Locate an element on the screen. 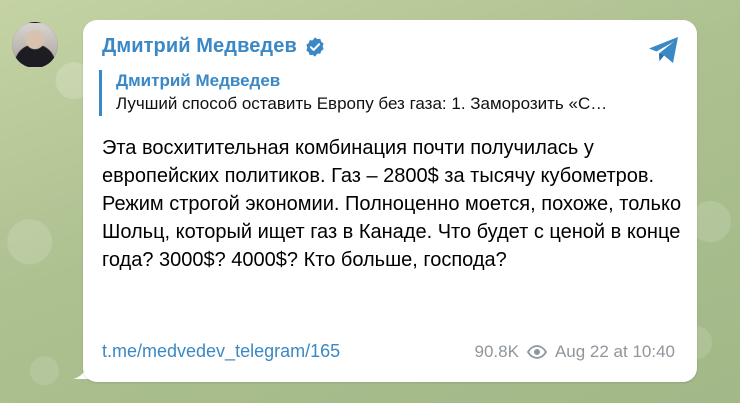 The width and height of the screenshot is (740, 403). verified-icon is located at coordinates (315, 46).